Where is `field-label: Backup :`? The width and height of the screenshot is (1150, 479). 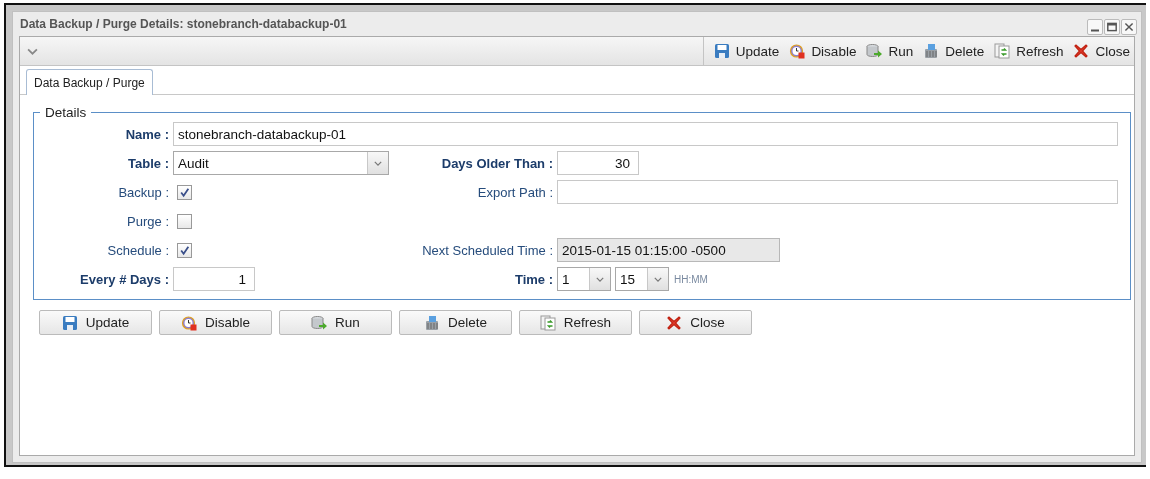 field-label: Backup : is located at coordinates (143, 192).